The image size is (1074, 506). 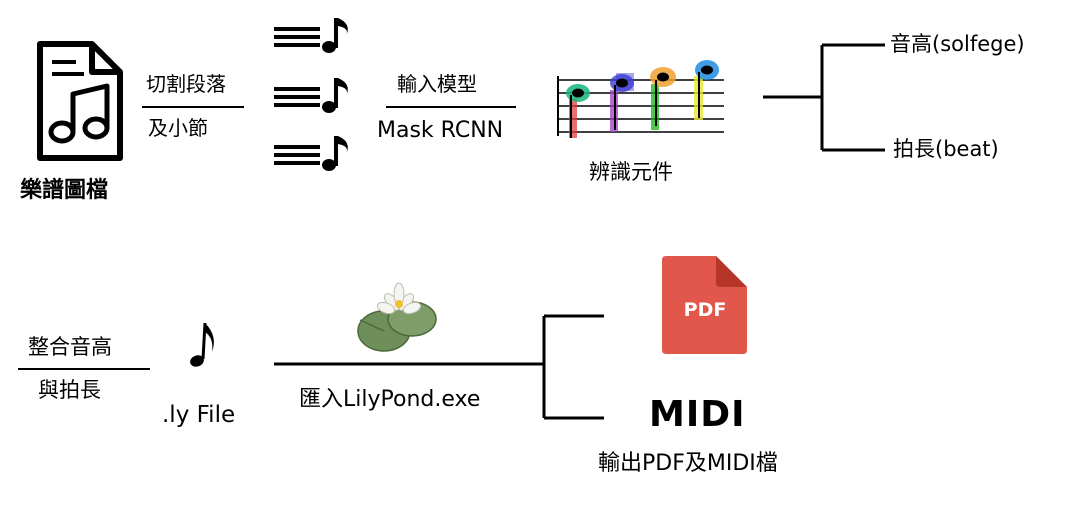 What do you see at coordinates (688, 463) in the screenshot?
I see `output-label: 輸出PDF及MIDI檔` at bounding box center [688, 463].